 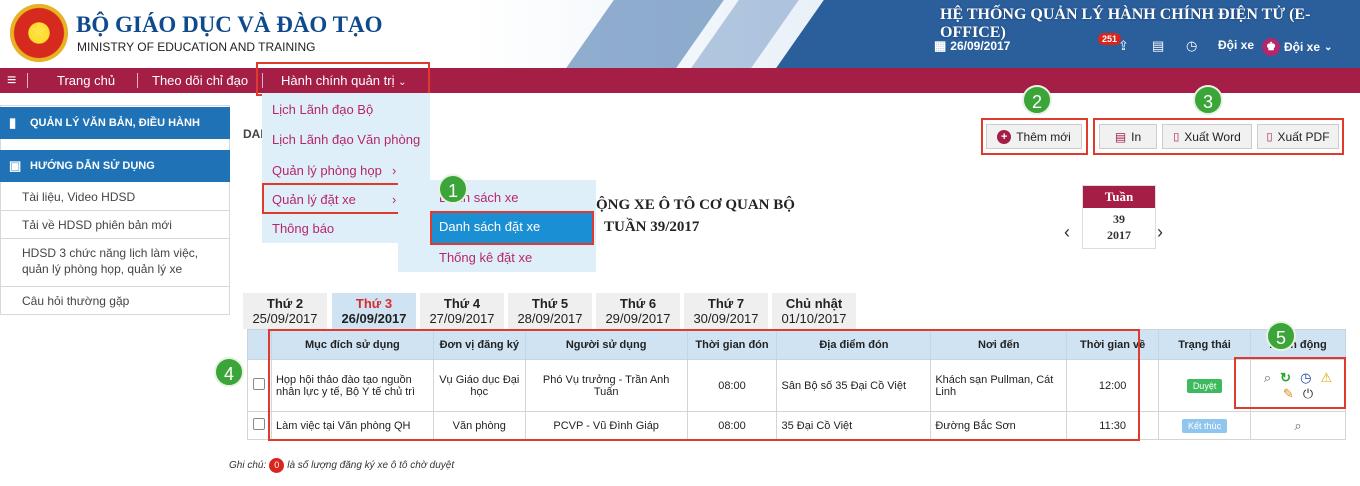 I want to click on menu-item-meeting-rooms-label: Quản lý phòng họp, so click(x=327, y=170).